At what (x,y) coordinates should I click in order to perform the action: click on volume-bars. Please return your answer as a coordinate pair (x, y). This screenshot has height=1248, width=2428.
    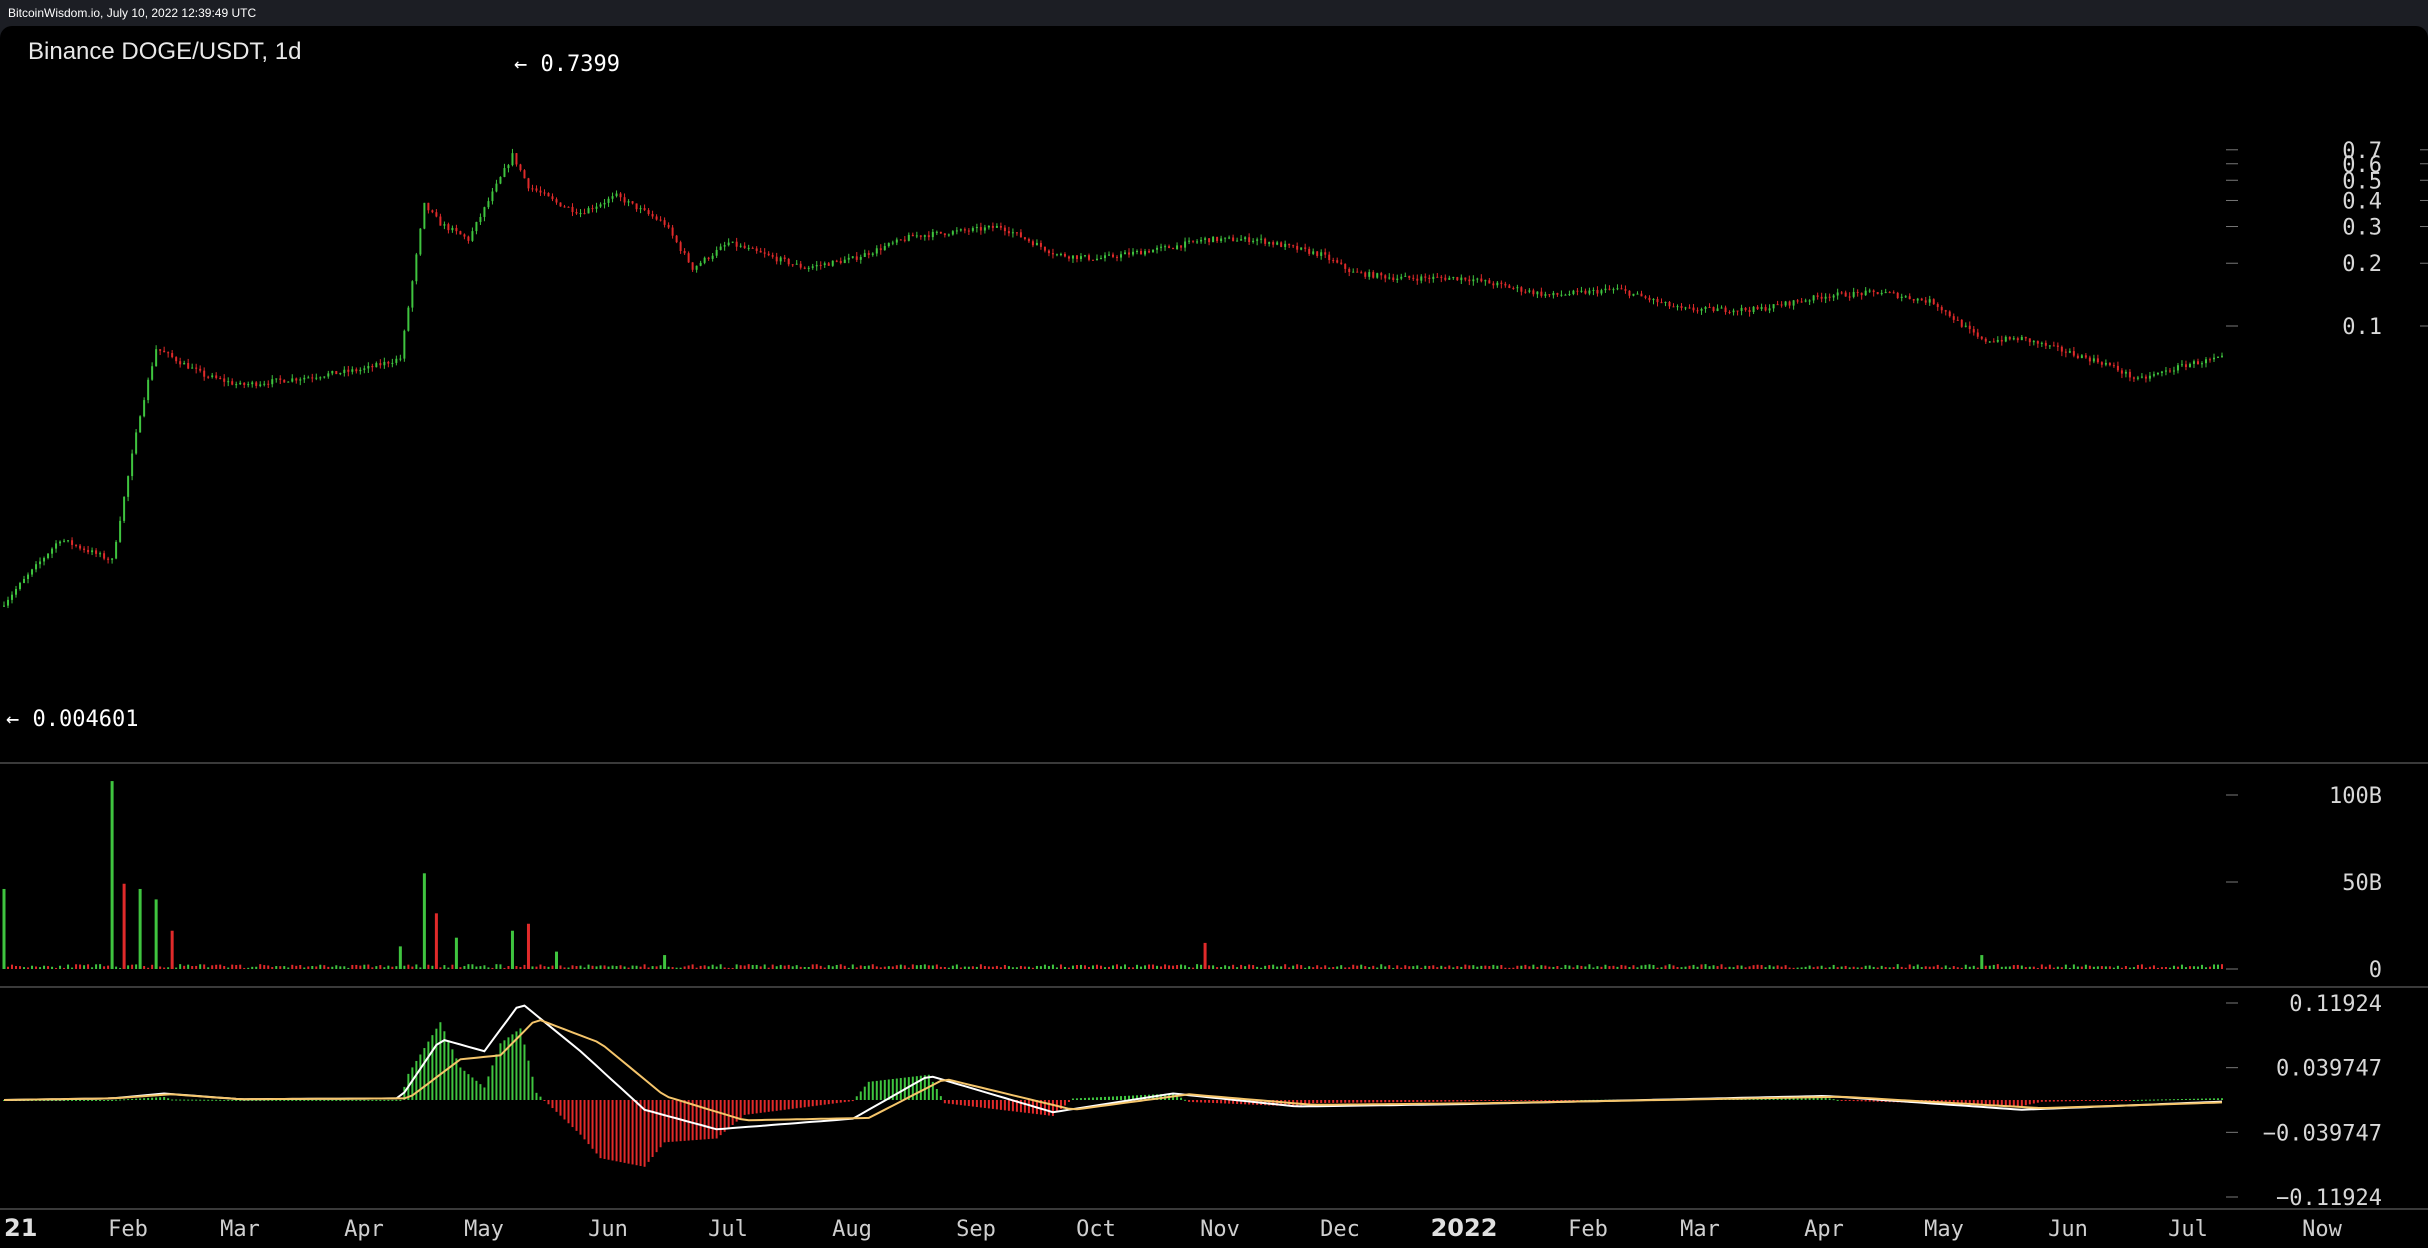
    Looking at the image, I should click on (1112, 875).